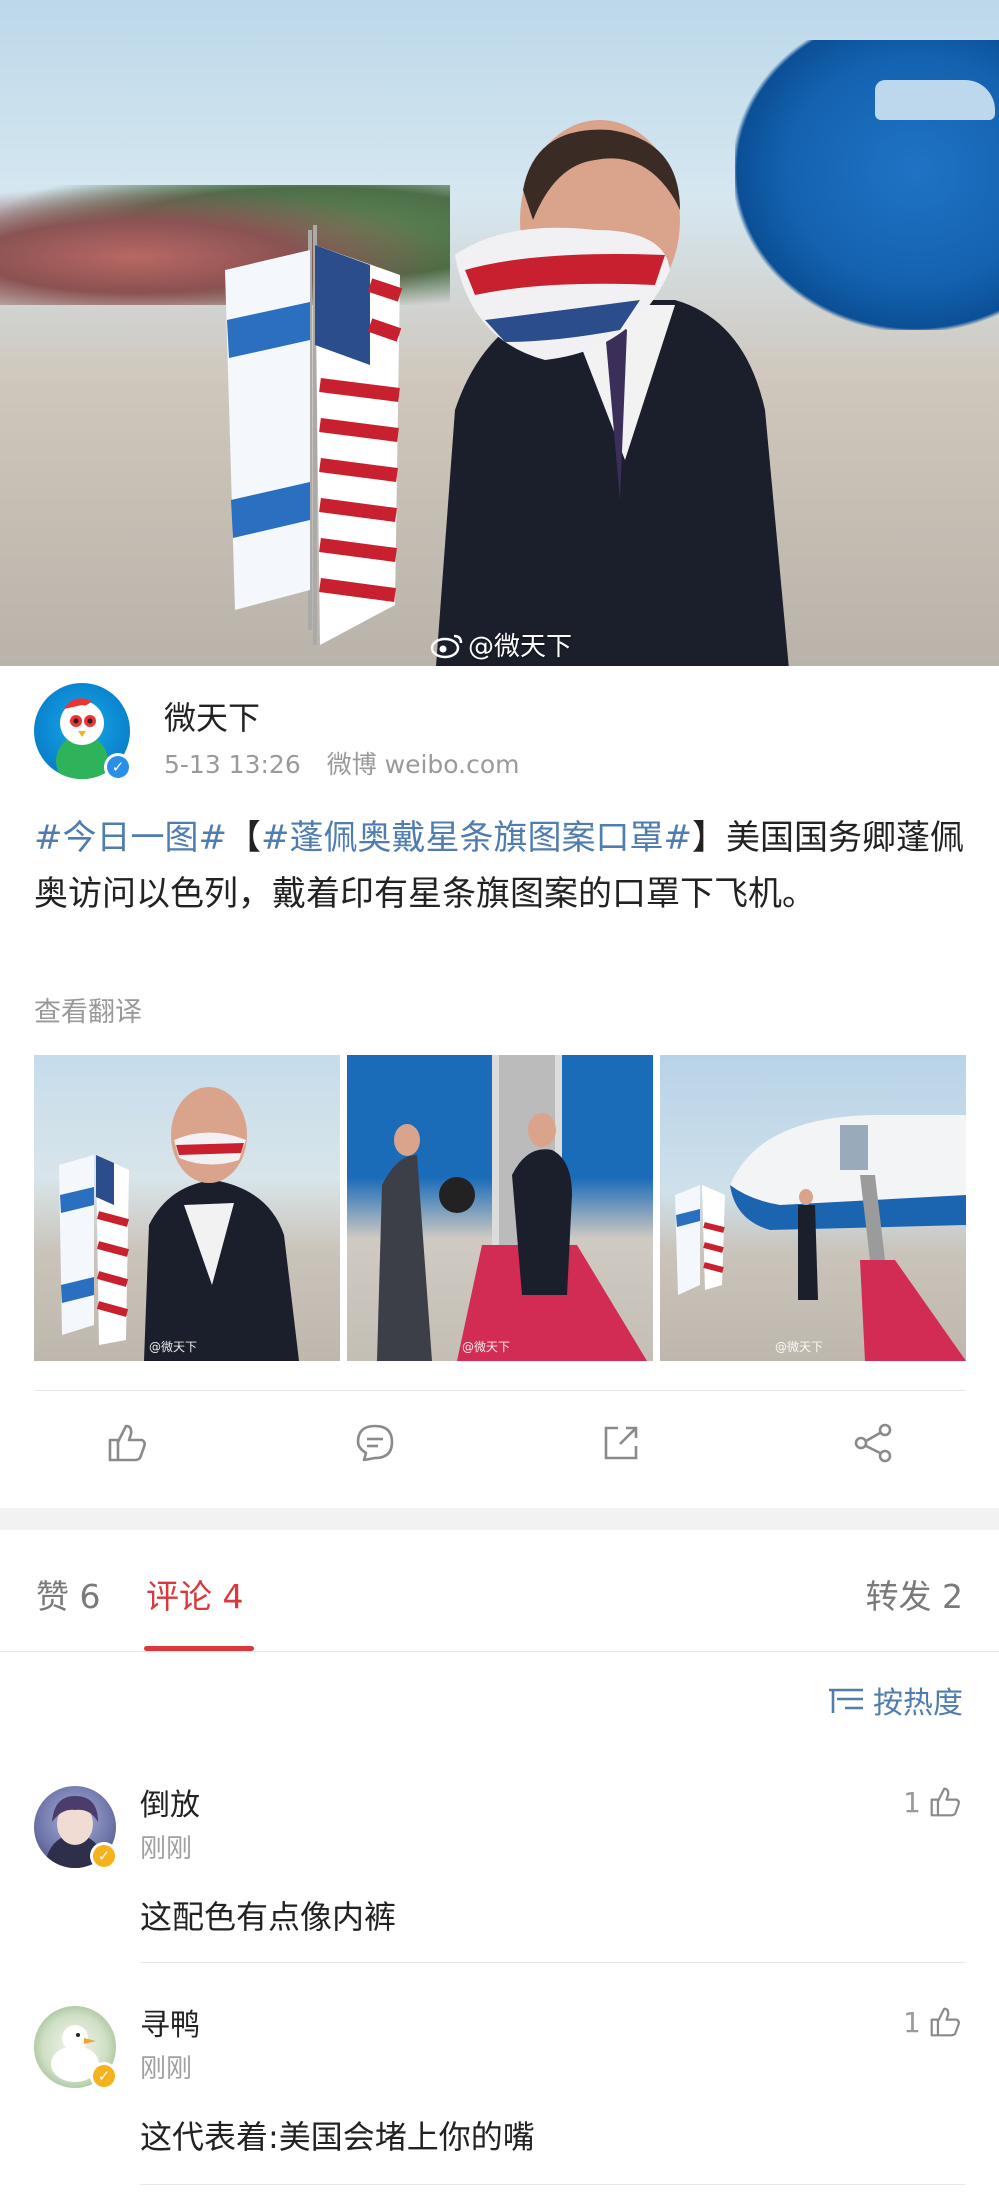 The width and height of the screenshot is (999, 2200). What do you see at coordinates (170, 1802) in the screenshot?
I see `commenter-name: 倒放` at bounding box center [170, 1802].